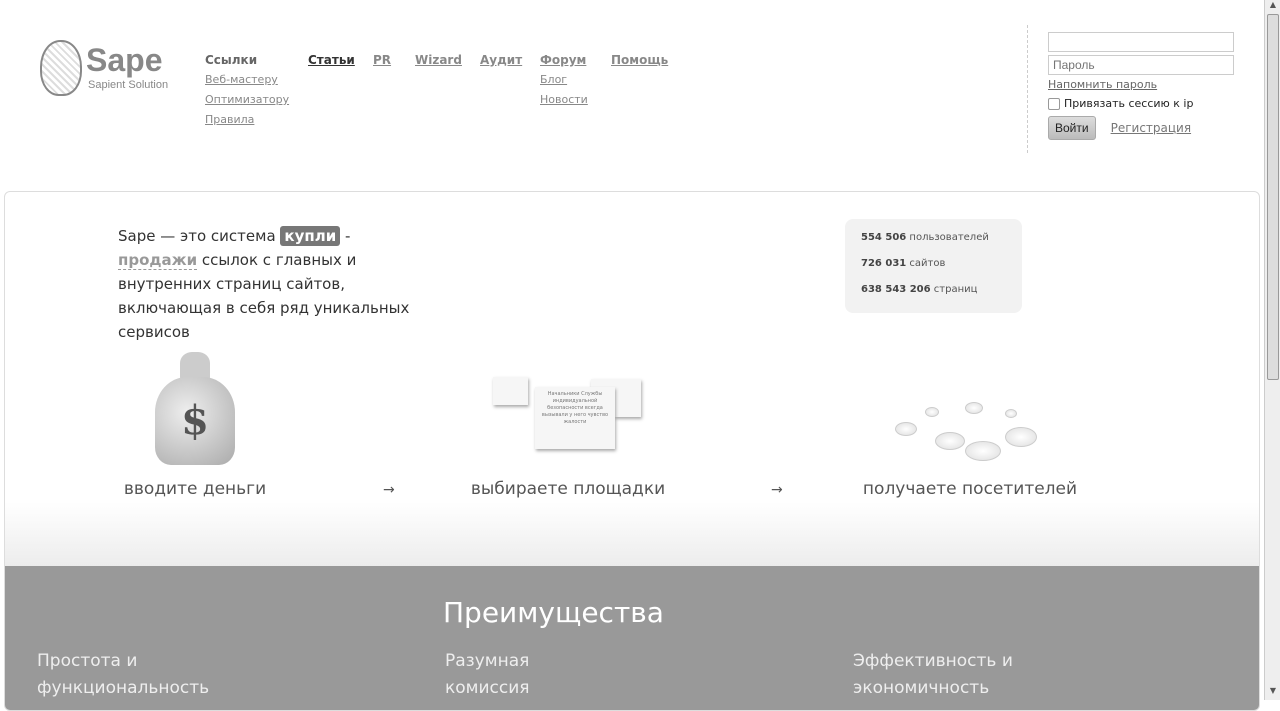 This screenshot has height=711, width=1280. I want to click on bind-session-label: Привязать сессию к ip, so click(1129, 103).